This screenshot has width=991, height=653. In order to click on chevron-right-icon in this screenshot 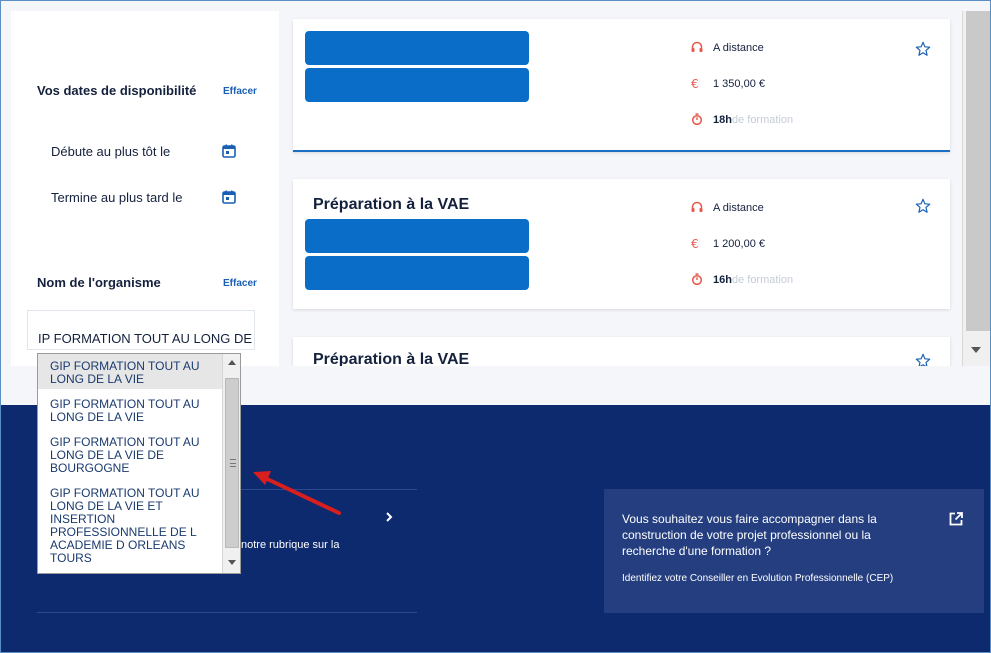, I will do `click(389, 517)`.